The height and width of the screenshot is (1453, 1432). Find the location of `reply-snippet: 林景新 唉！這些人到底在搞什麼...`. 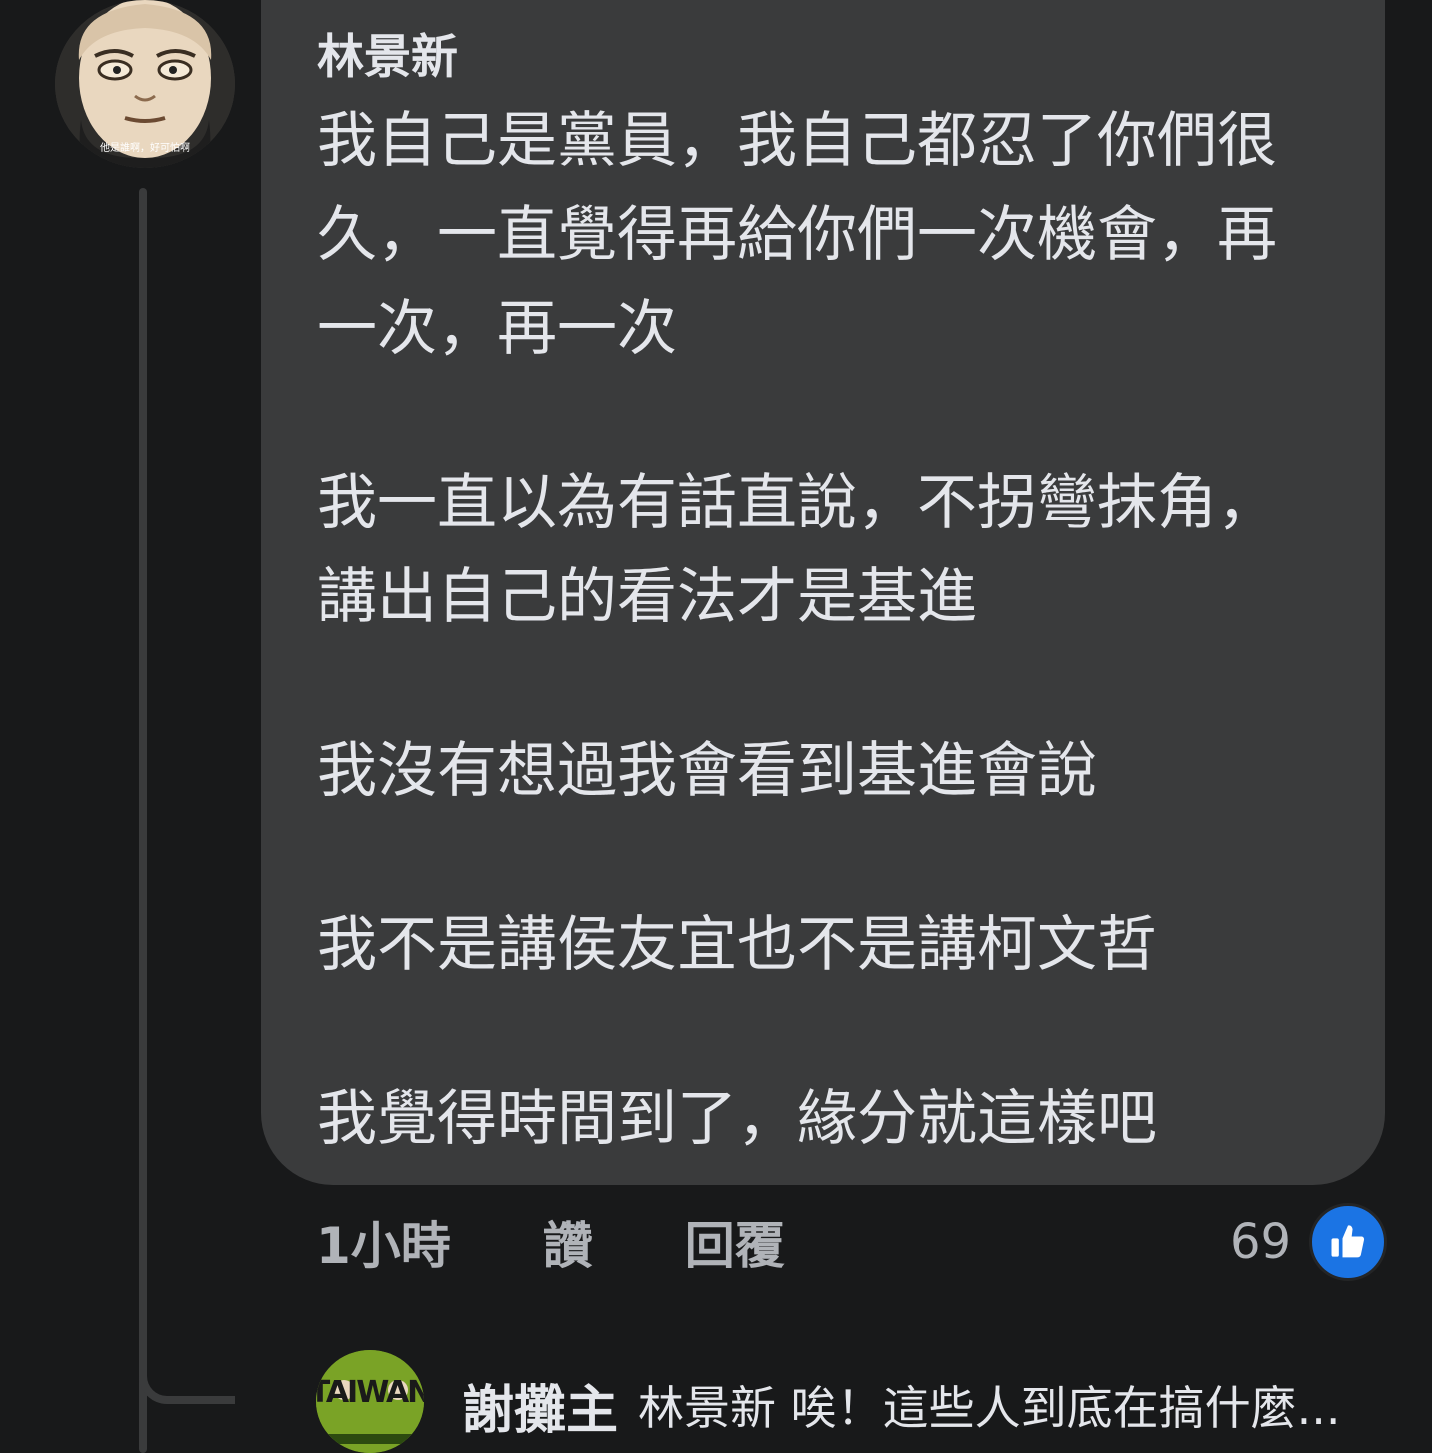

reply-snippet: 林景新 唉！這些人到底在搞什麼... is located at coordinates (989, 1408).